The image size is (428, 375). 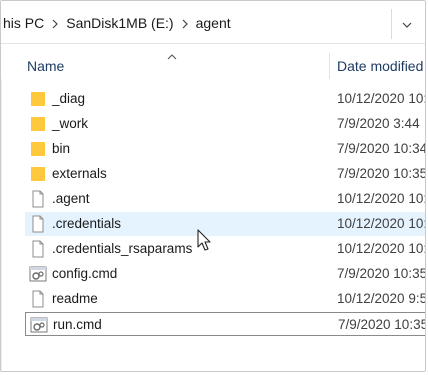 I want to click on address-history-button, so click(x=406, y=24).